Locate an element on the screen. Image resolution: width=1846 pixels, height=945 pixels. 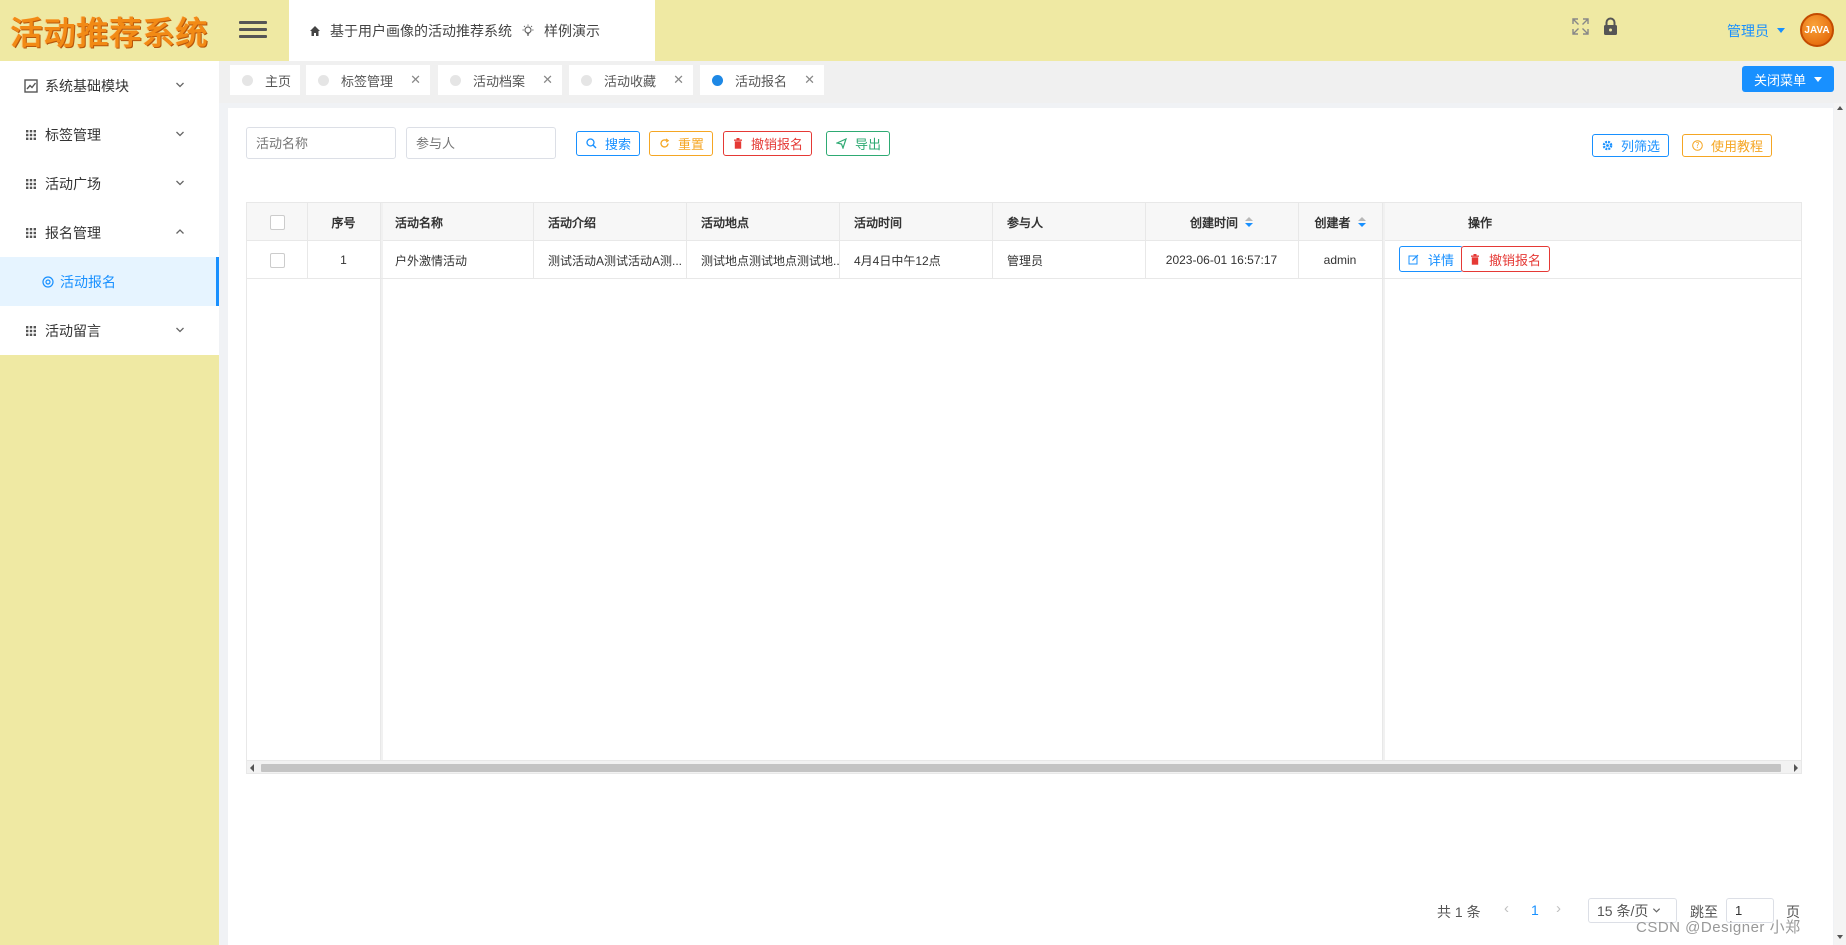
search-button: 搜索 is located at coordinates (608, 143).